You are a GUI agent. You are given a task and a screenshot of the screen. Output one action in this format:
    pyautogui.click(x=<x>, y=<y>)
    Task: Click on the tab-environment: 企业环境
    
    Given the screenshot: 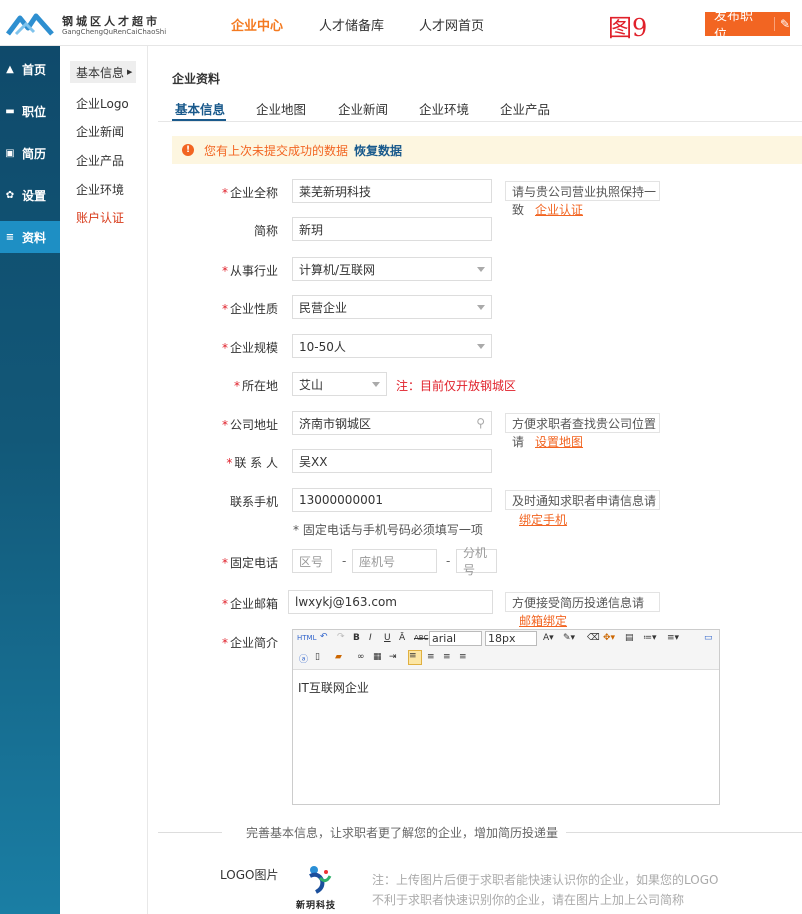 What is the action you would take?
    pyautogui.click(x=444, y=108)
    